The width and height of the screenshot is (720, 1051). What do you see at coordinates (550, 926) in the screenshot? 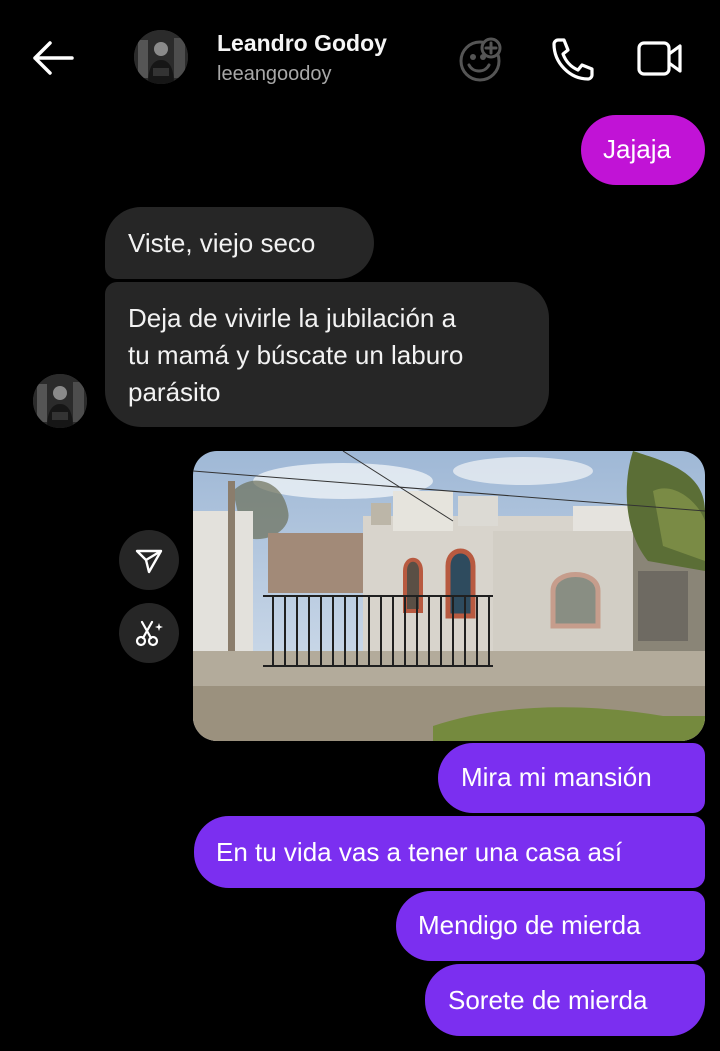
I see `message-bubble-outgoing: Mendigo de mierda` at bounding box center [550, 926].